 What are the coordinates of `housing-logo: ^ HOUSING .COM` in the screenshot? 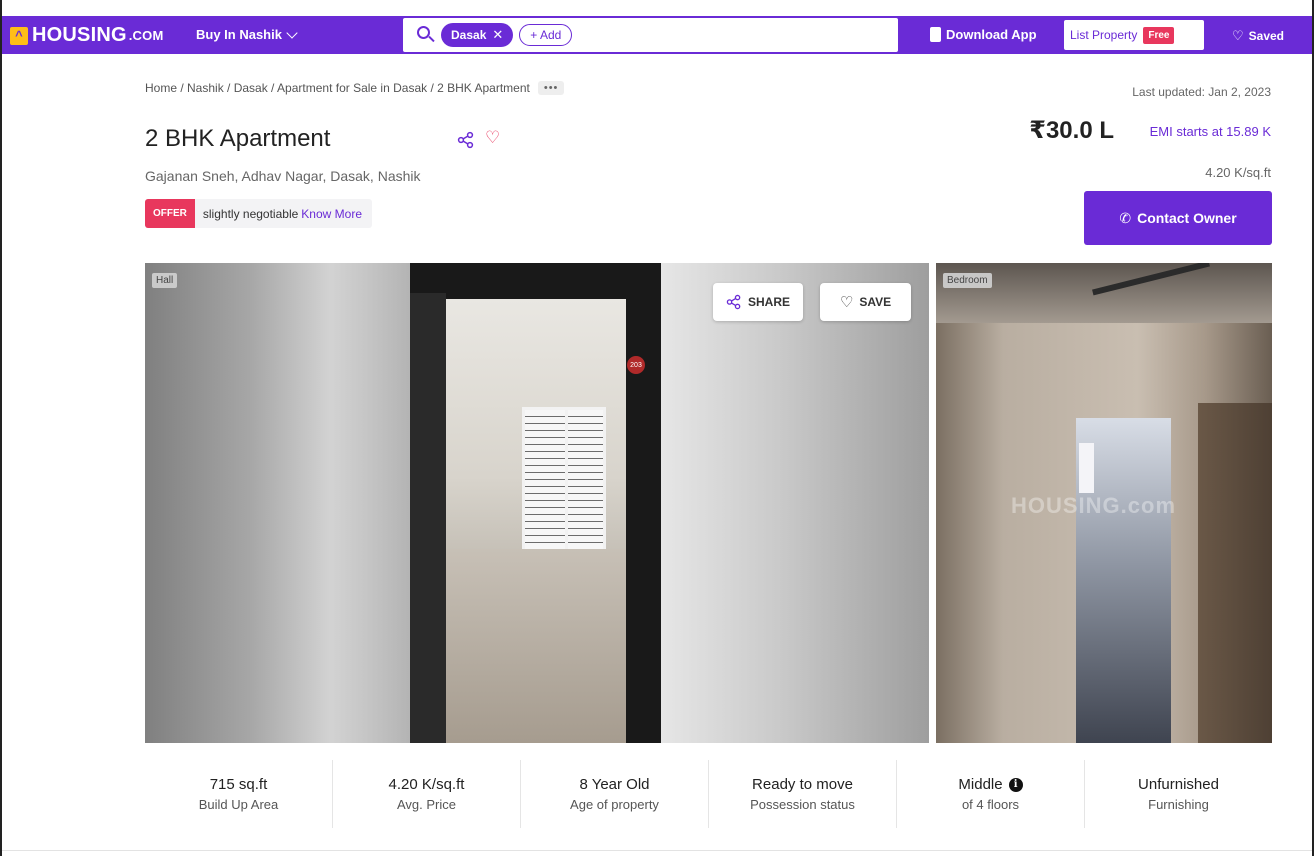 It's located at (87, 35).